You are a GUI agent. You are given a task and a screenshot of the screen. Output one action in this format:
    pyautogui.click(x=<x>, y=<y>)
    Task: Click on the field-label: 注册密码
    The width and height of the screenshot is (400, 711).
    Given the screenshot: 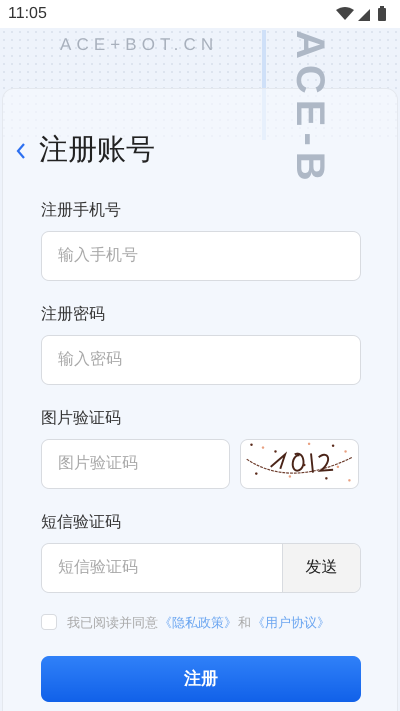 What is the action you would take?
    pyautogui.click(x=73, y=314)
    